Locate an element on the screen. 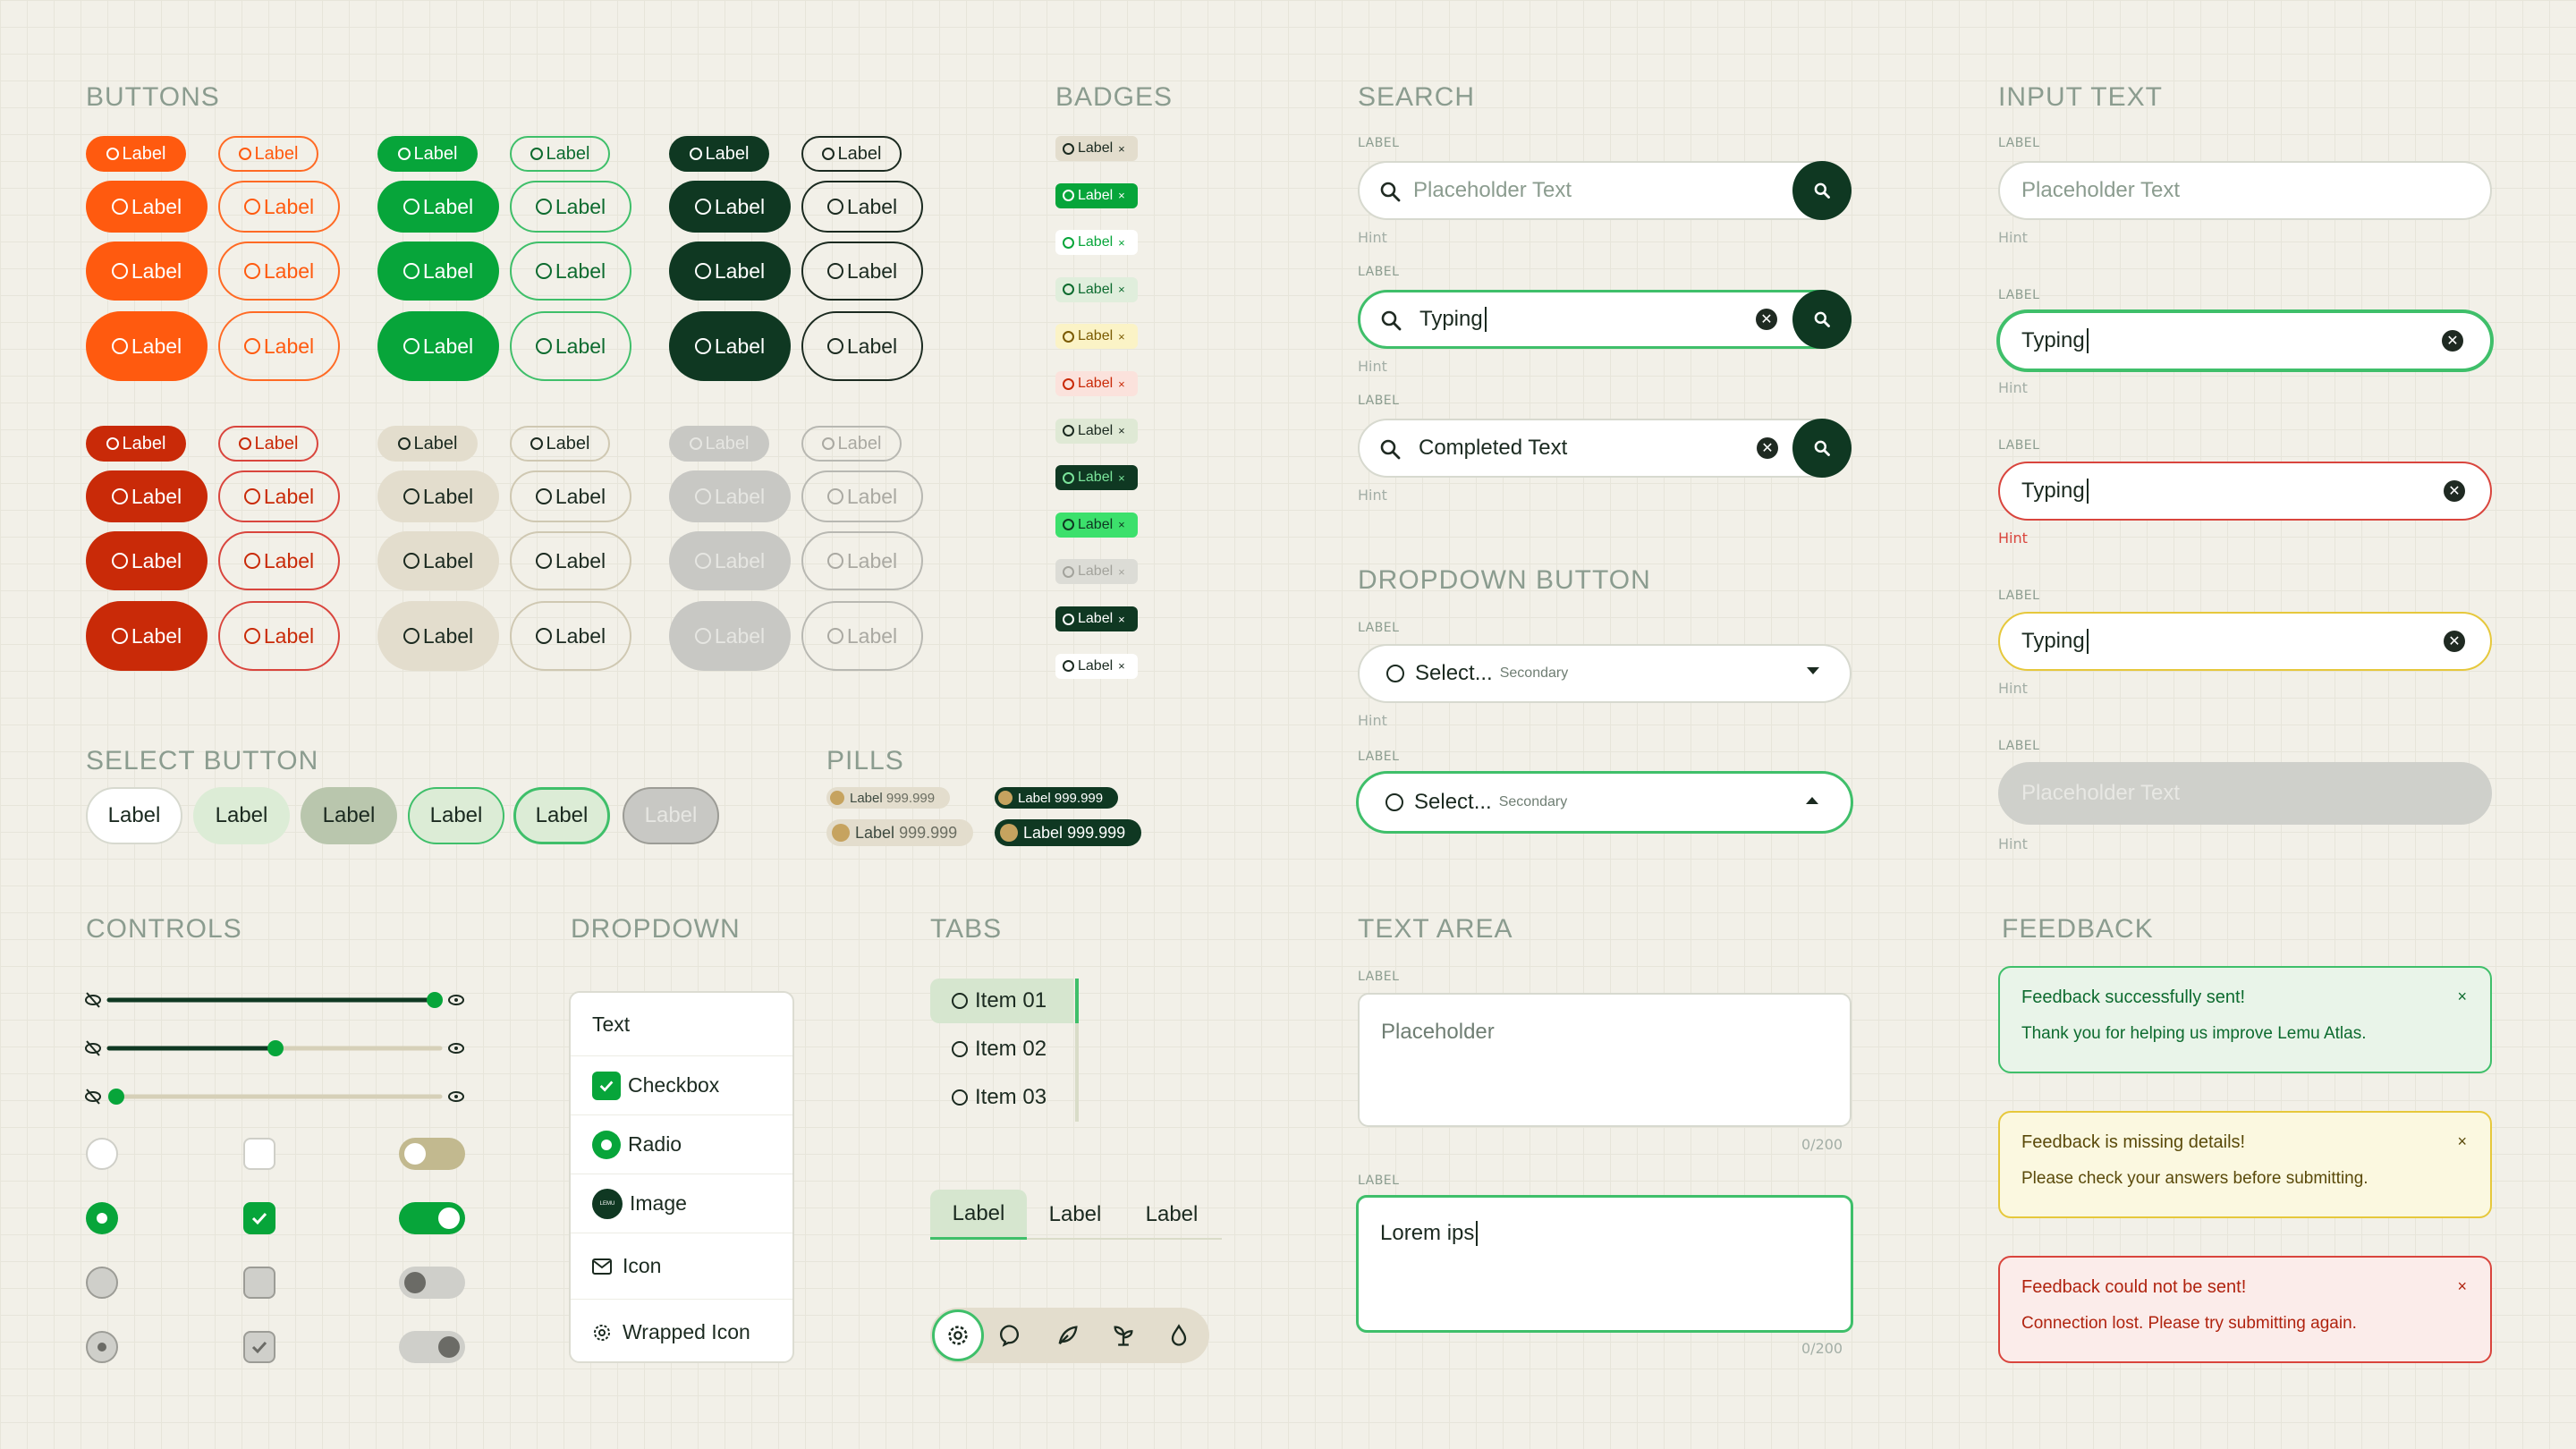  dropdown-item-text: Text is located at coordinates (681, 1024).